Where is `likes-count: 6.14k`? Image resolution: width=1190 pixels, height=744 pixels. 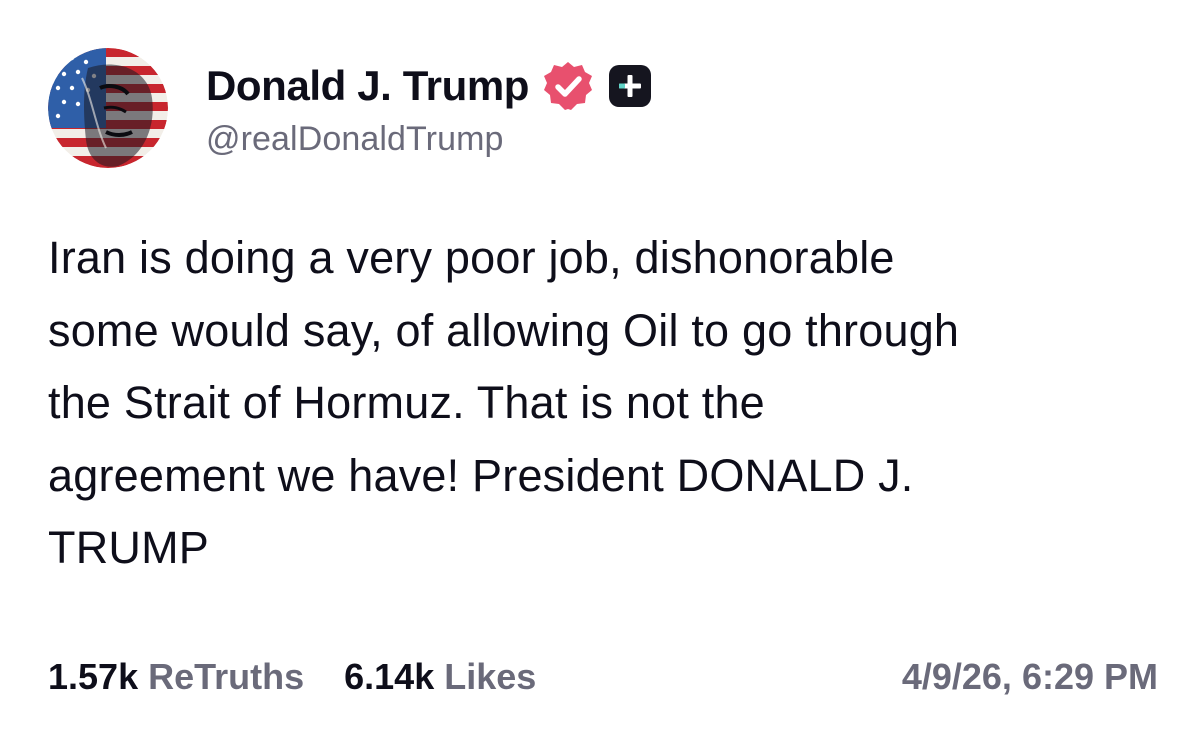 likes-count: 6.14k is located at coordinates (389, 676).